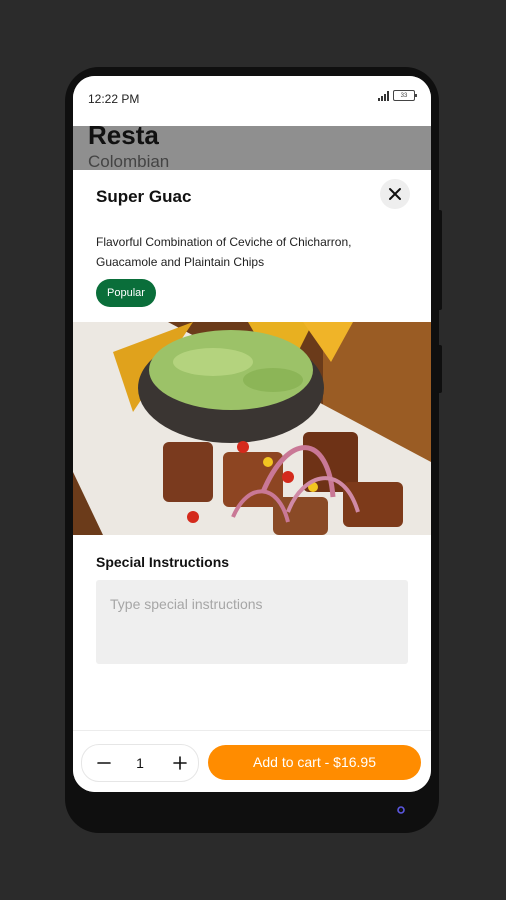  I want to click on footer-divider, so click(252, 730).